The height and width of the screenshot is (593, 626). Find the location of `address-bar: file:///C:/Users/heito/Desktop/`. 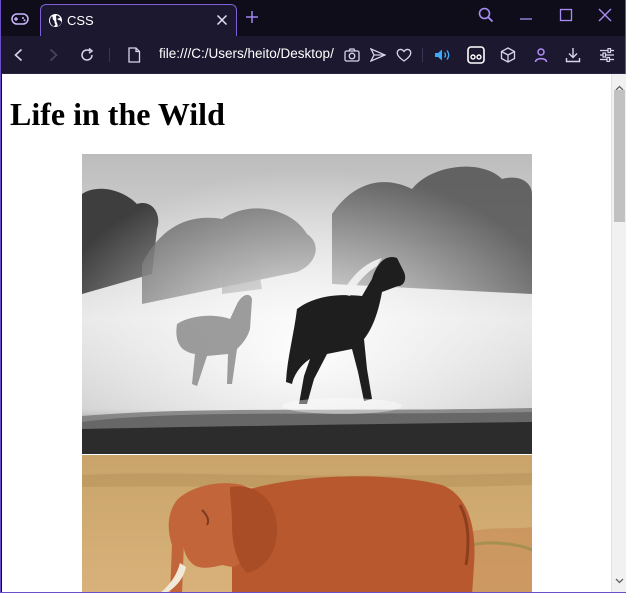

address-bar: file:///C:/Users/heito/Desktop/ is located at coordinates (246, 53).